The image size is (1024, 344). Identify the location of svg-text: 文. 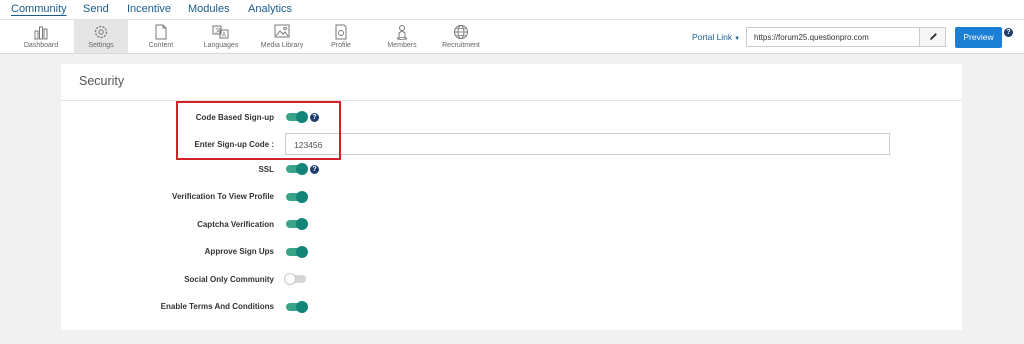
(218, 31).